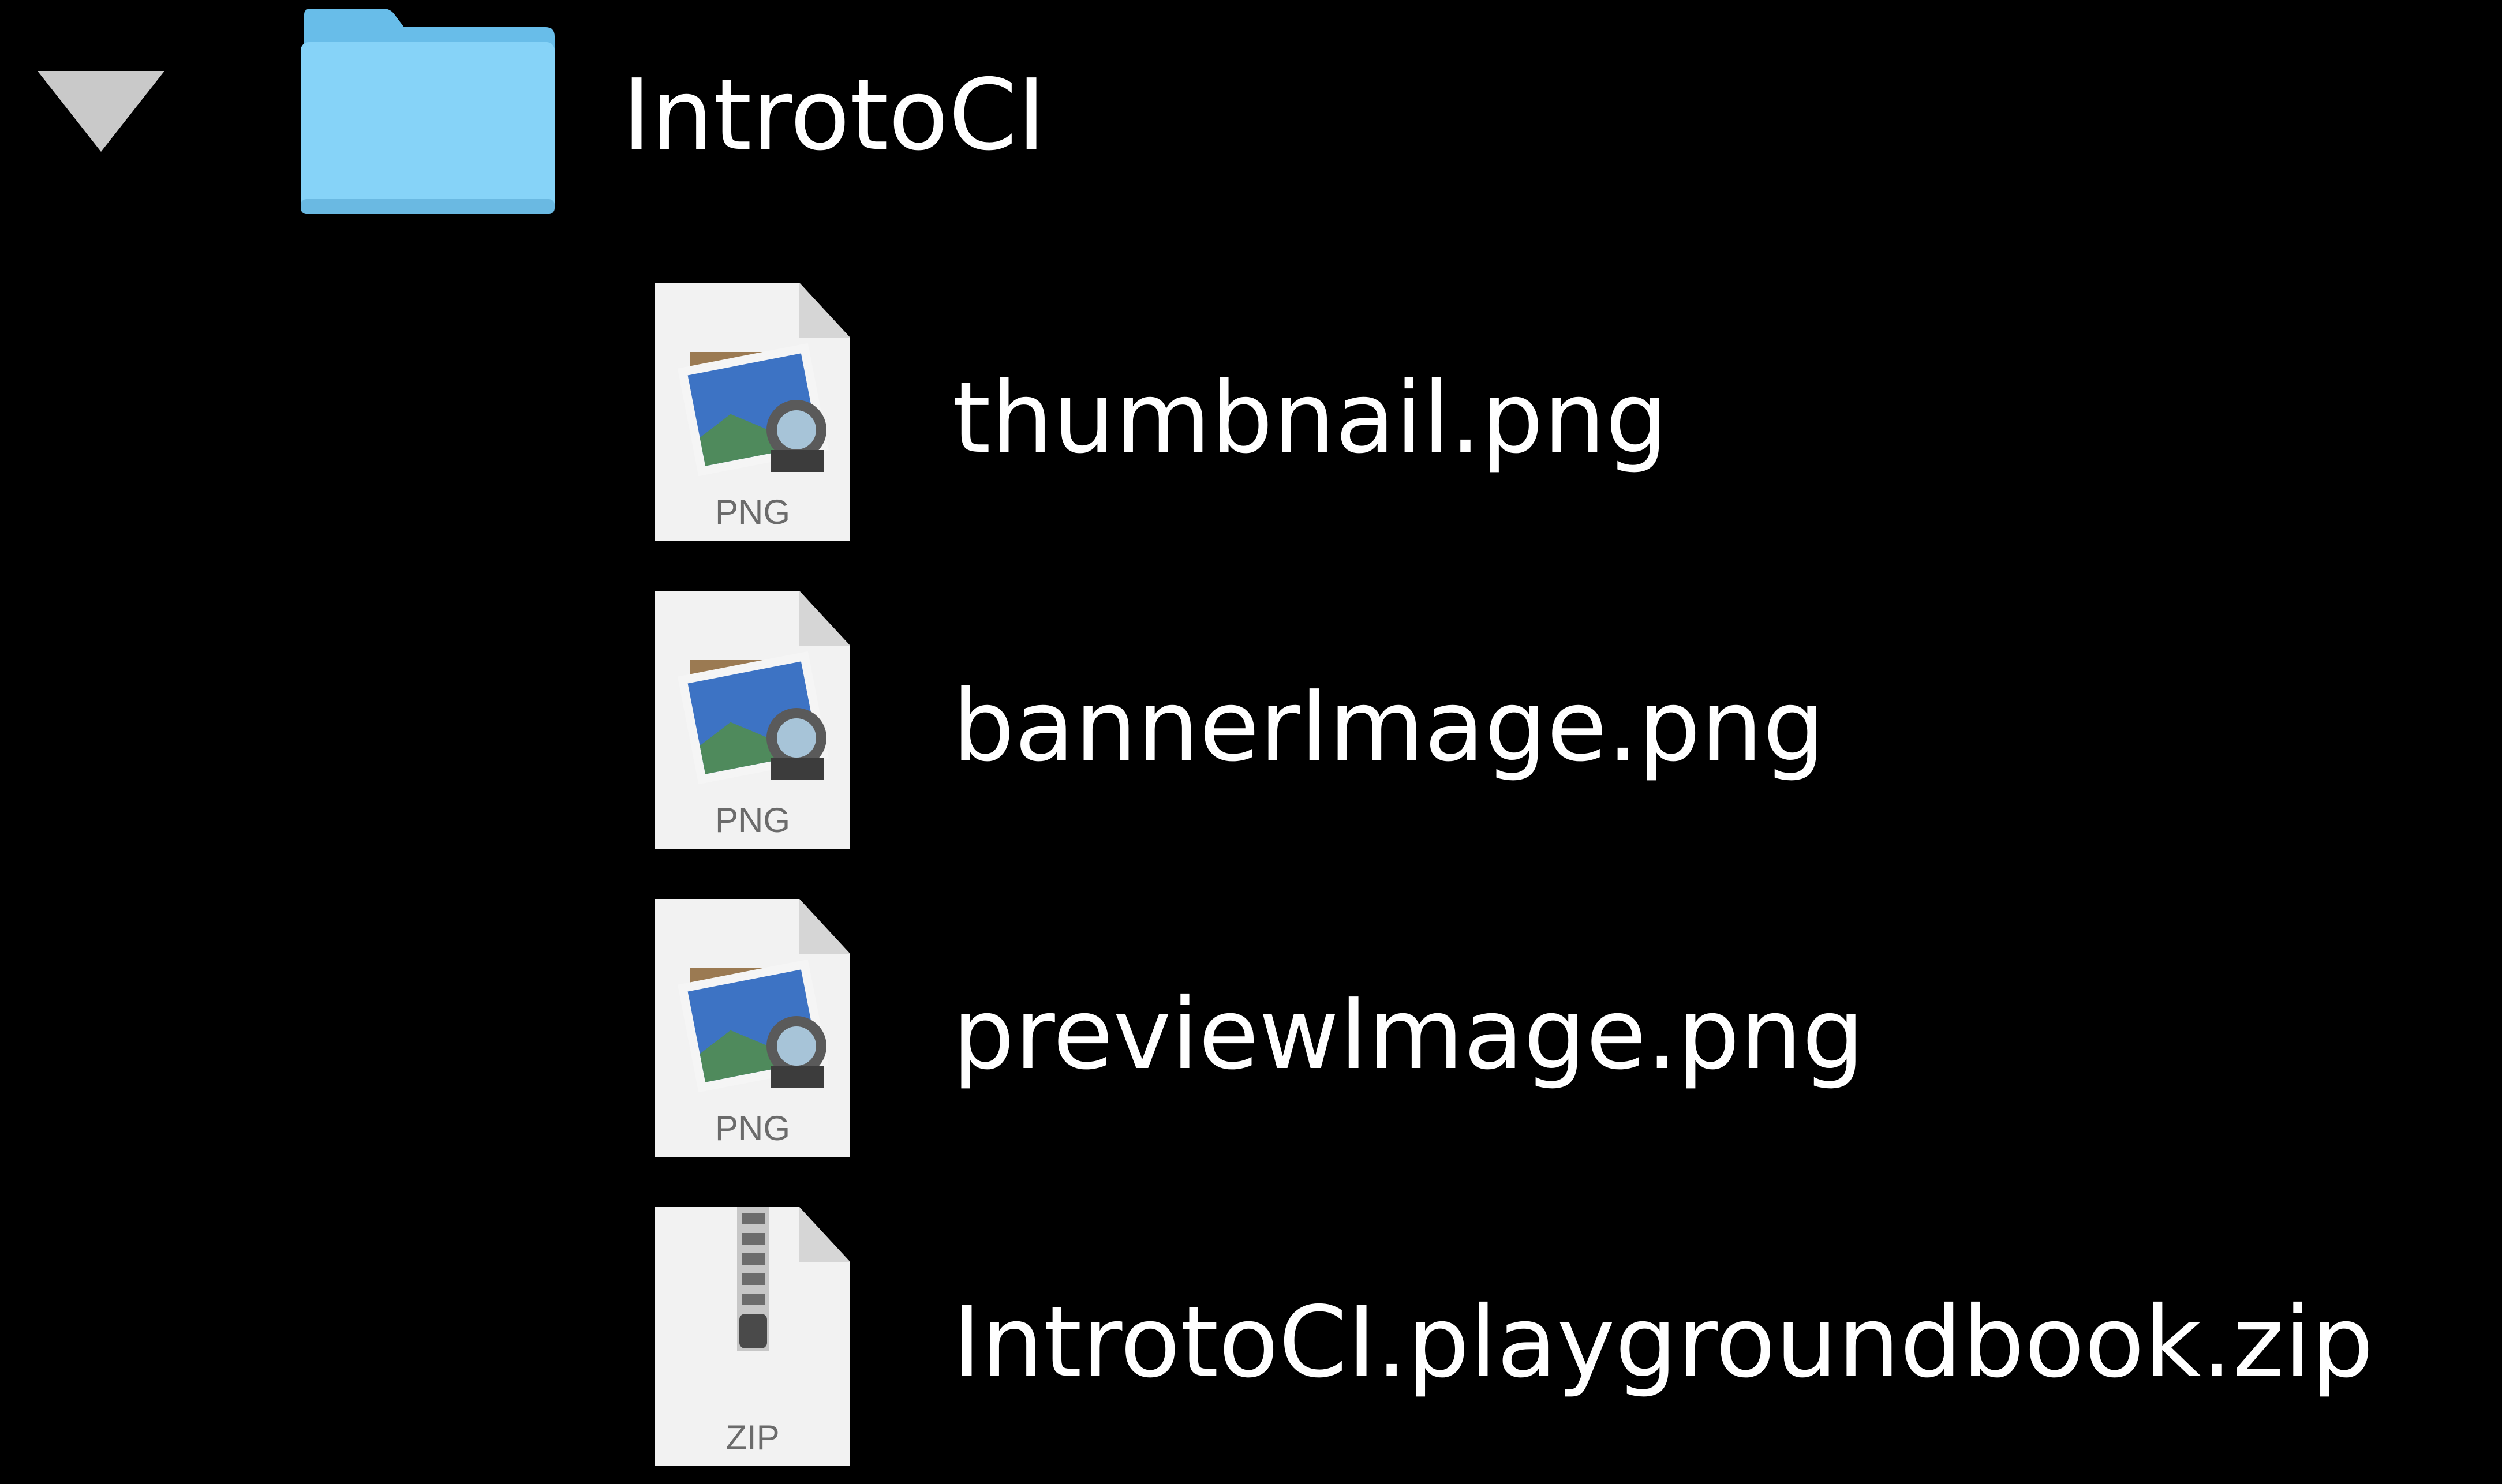 Image resolution: width=2502 pixels, height=1484 pixels. Describe the element at coordinates (752, 1437) in the screenshot. I see `file-type-label: ZIP` at that location.